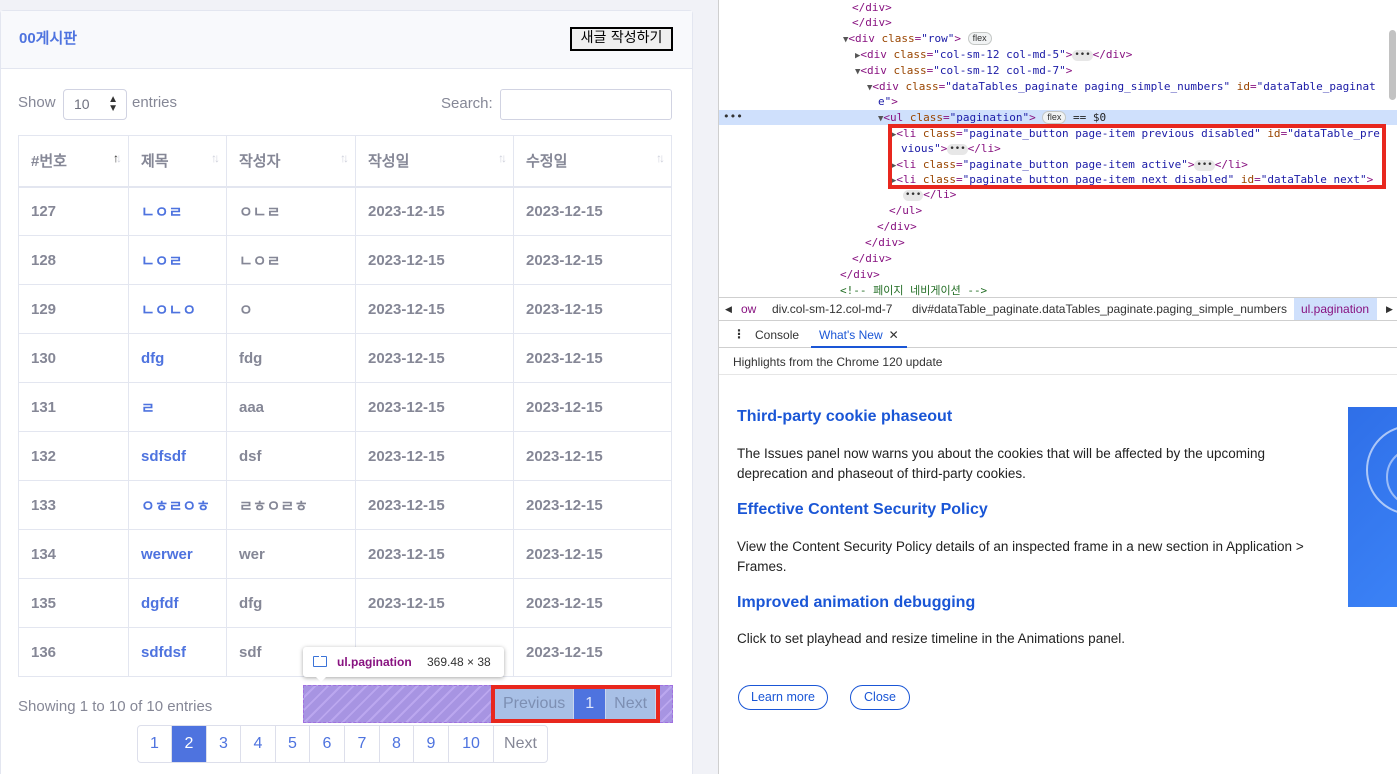 The height and width of the screenshot is (774, 1397). I want to click on layout-grid-icon, so click(320, 661).